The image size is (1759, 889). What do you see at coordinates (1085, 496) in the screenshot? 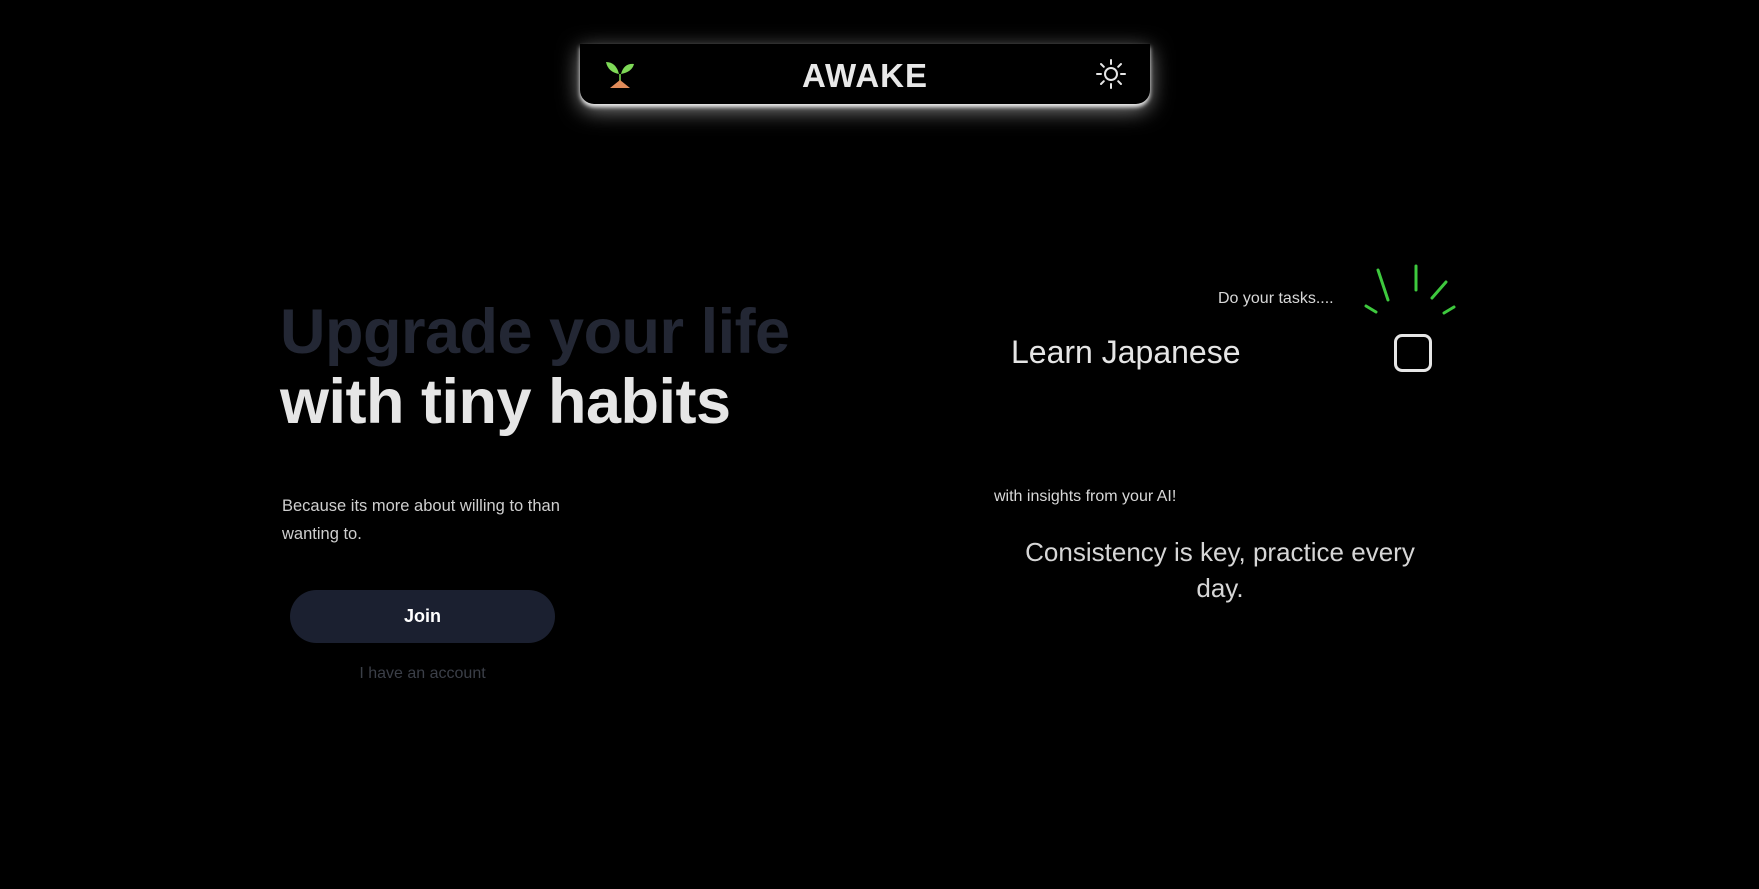
I see `ai-caption: with insights from your AI!` at bounding box center [1085, 496].